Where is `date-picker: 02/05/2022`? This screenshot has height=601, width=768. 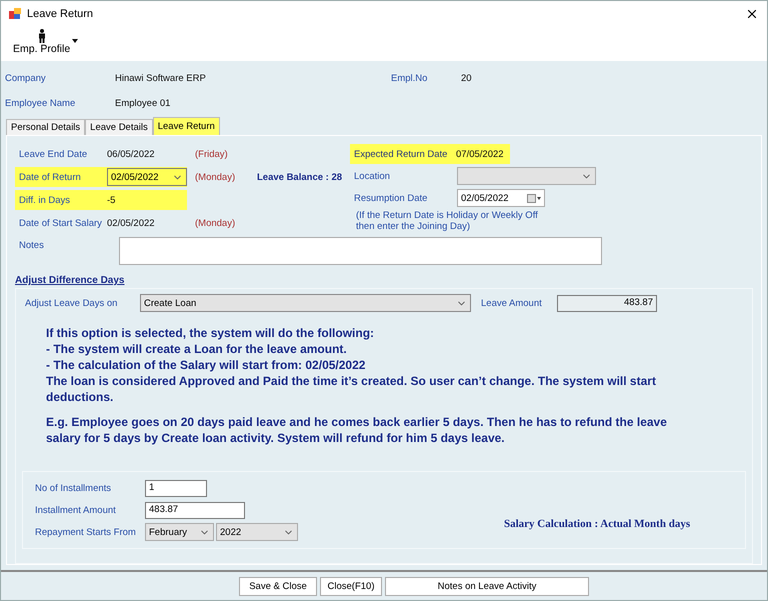 date-picker: 02/05/2022 is located at coordinates (501, 198).